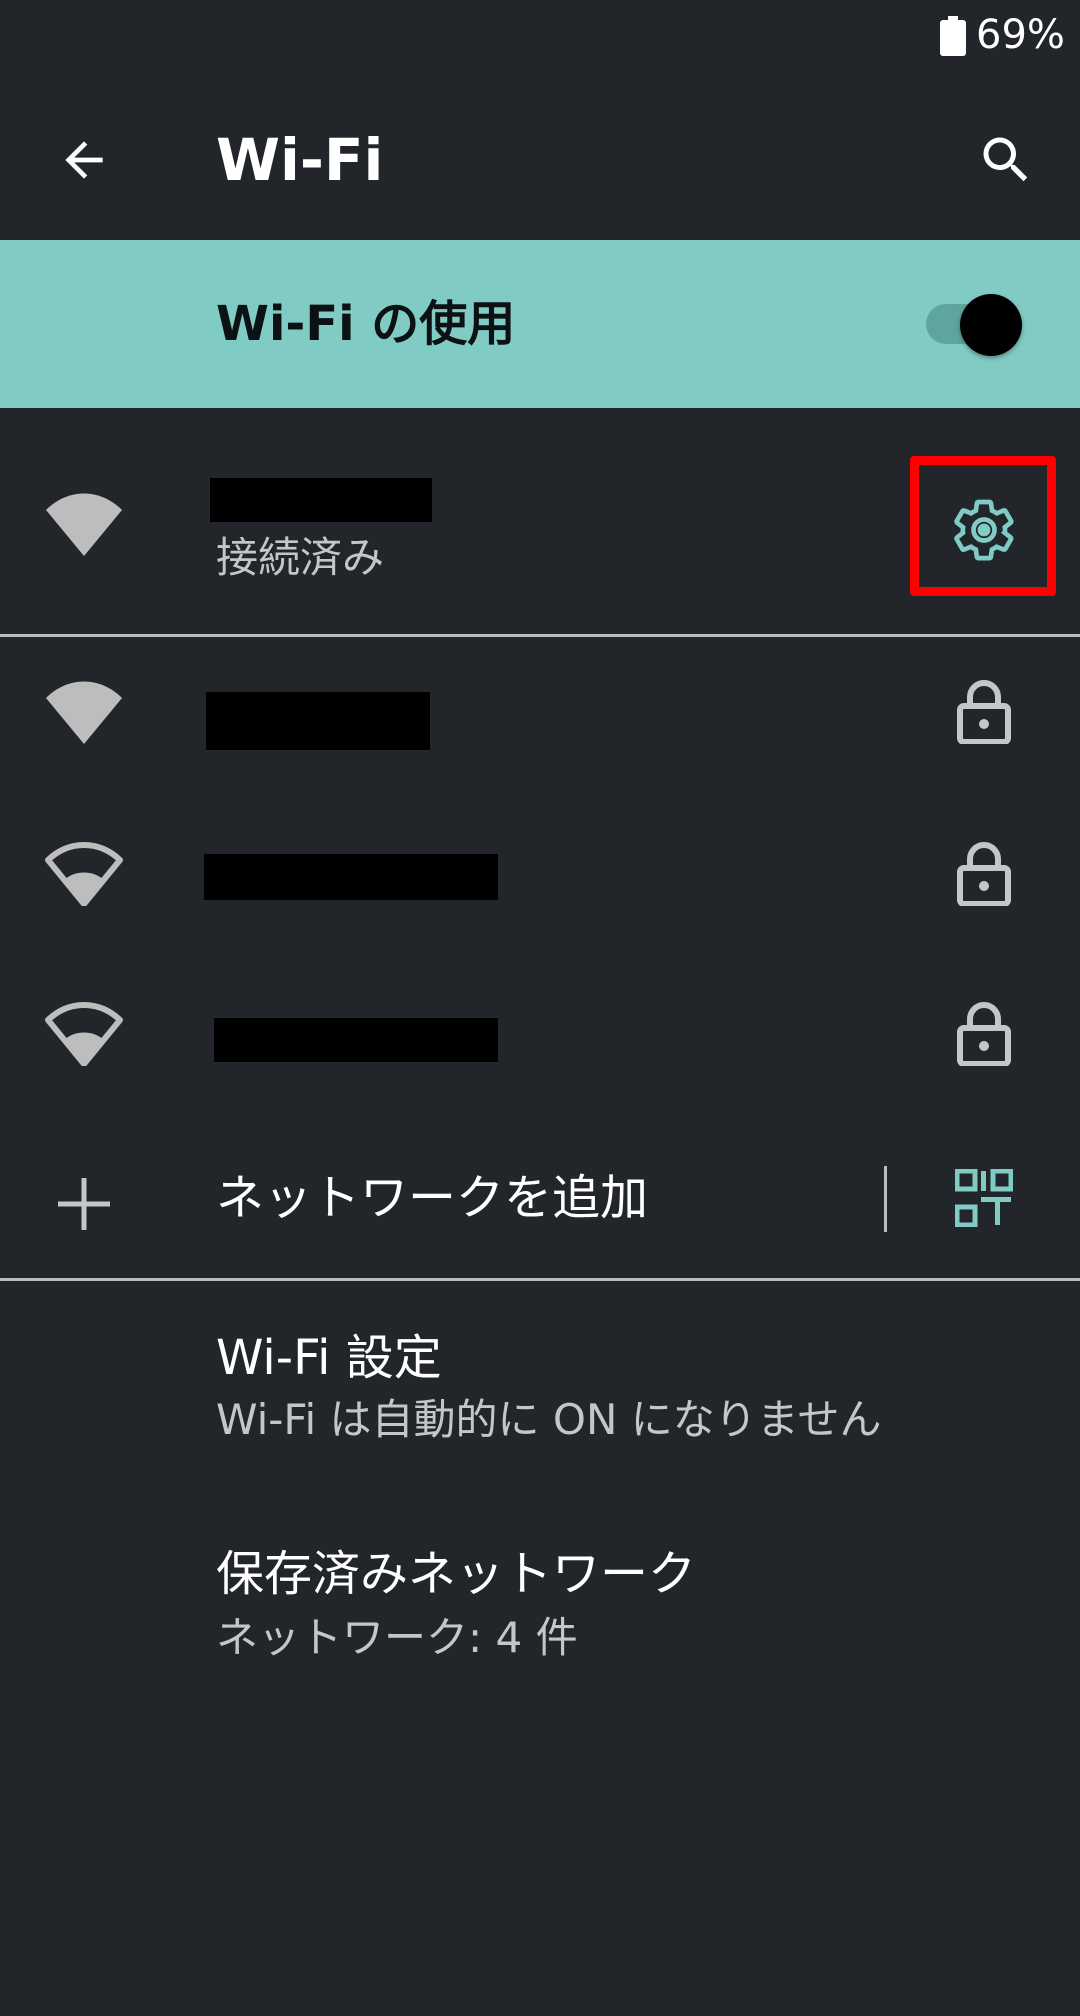 Image resolution: width=1080 pixels, height=2016 pixels. I want to click on app-bar, so click(540, 160).